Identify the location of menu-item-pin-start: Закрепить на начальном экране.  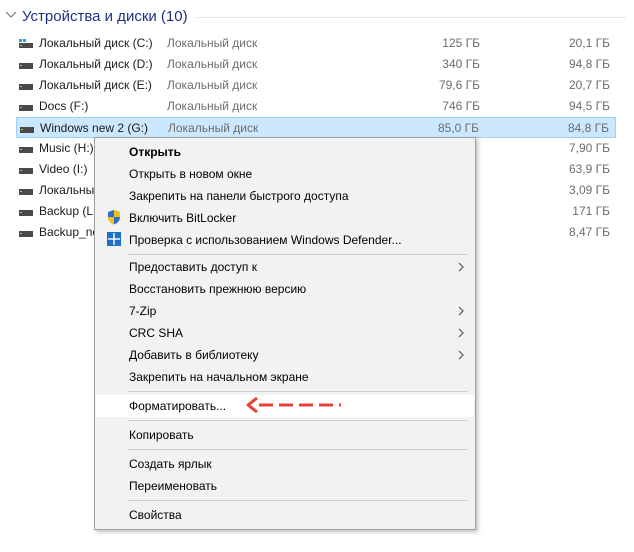
(285, 377).